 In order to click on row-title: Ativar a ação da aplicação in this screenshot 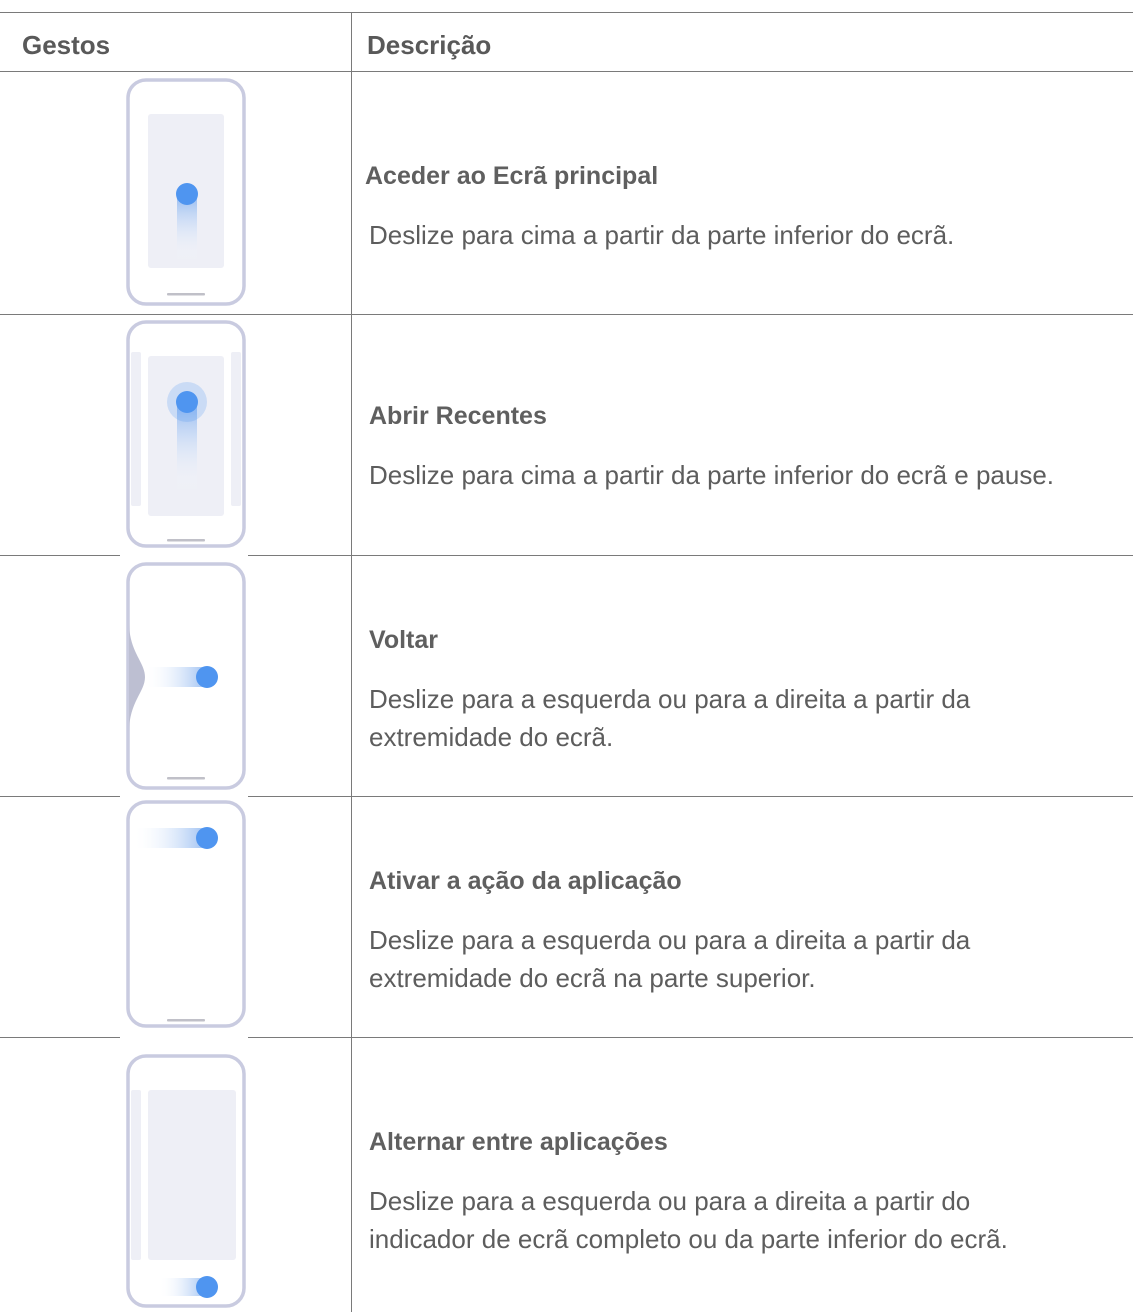, I will do `click(525, 881)`.